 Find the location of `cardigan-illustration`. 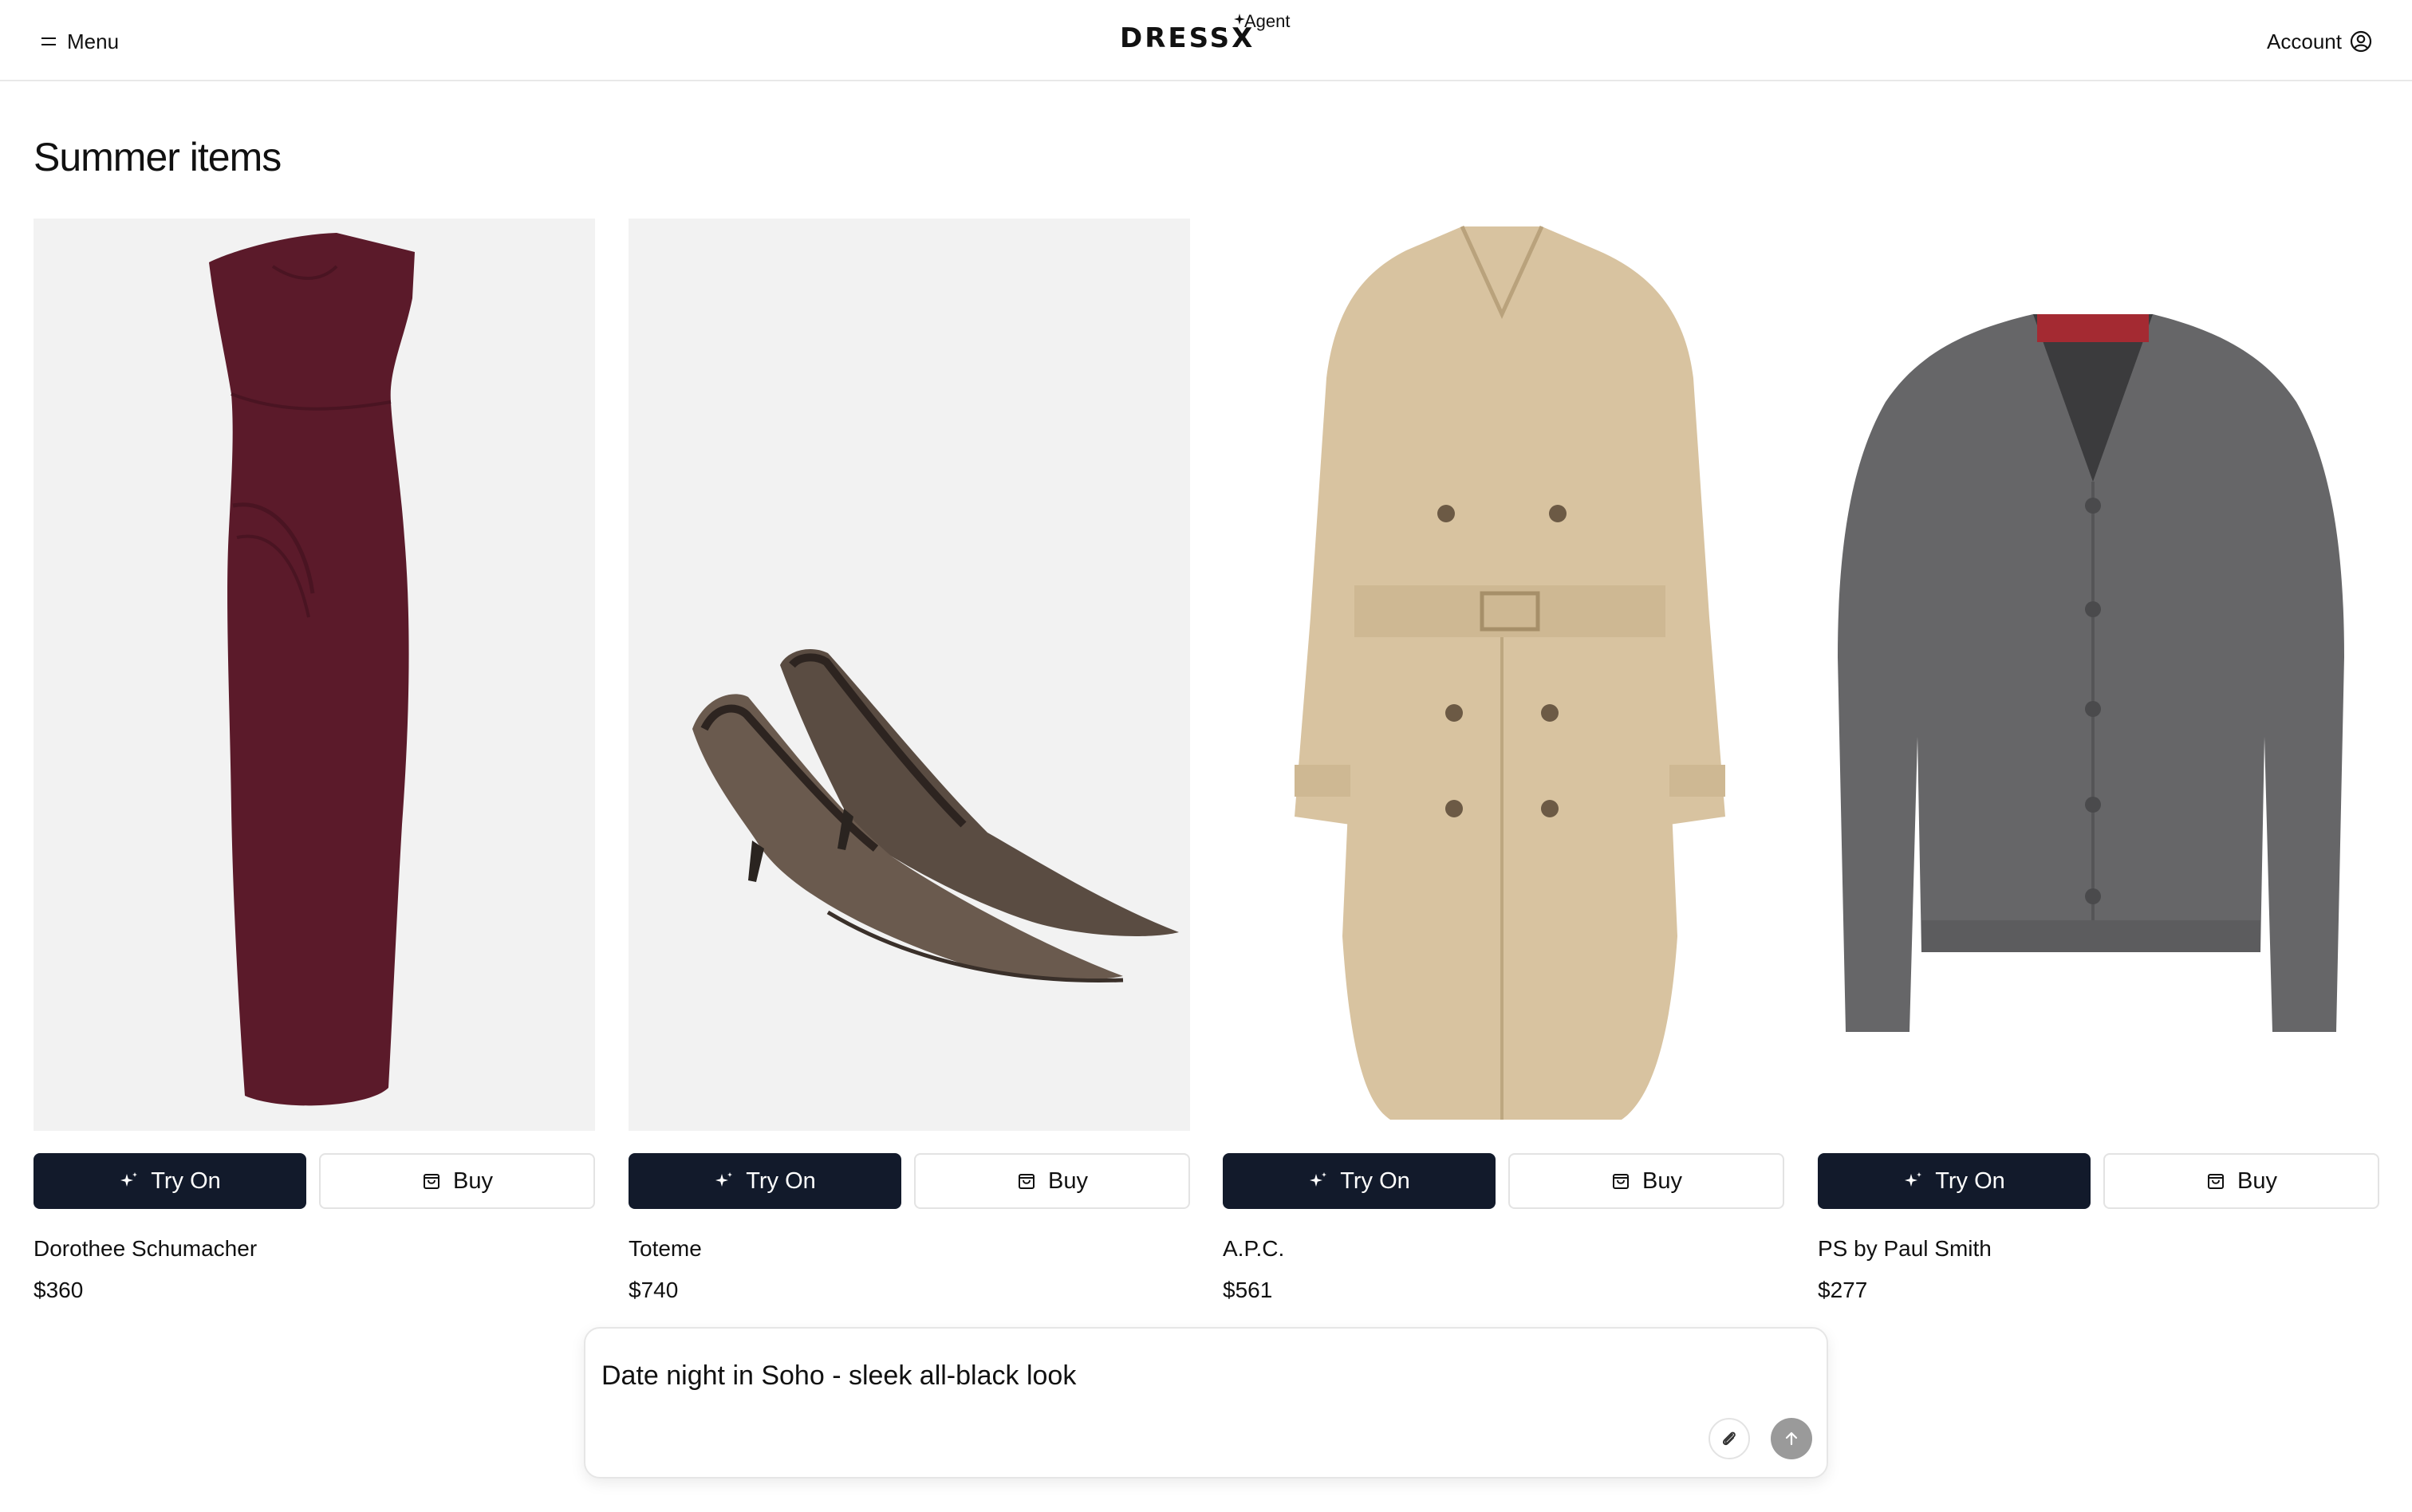

cardigan-illustration is located at coordinates (2091, 673).